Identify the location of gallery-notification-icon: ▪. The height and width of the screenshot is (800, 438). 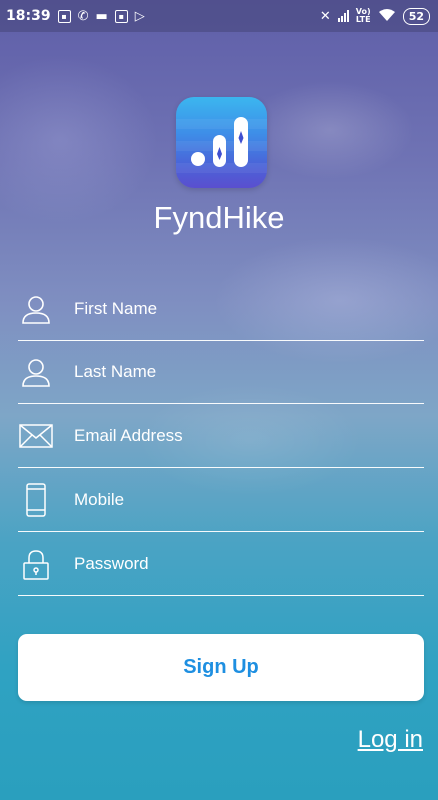
(64, 16).